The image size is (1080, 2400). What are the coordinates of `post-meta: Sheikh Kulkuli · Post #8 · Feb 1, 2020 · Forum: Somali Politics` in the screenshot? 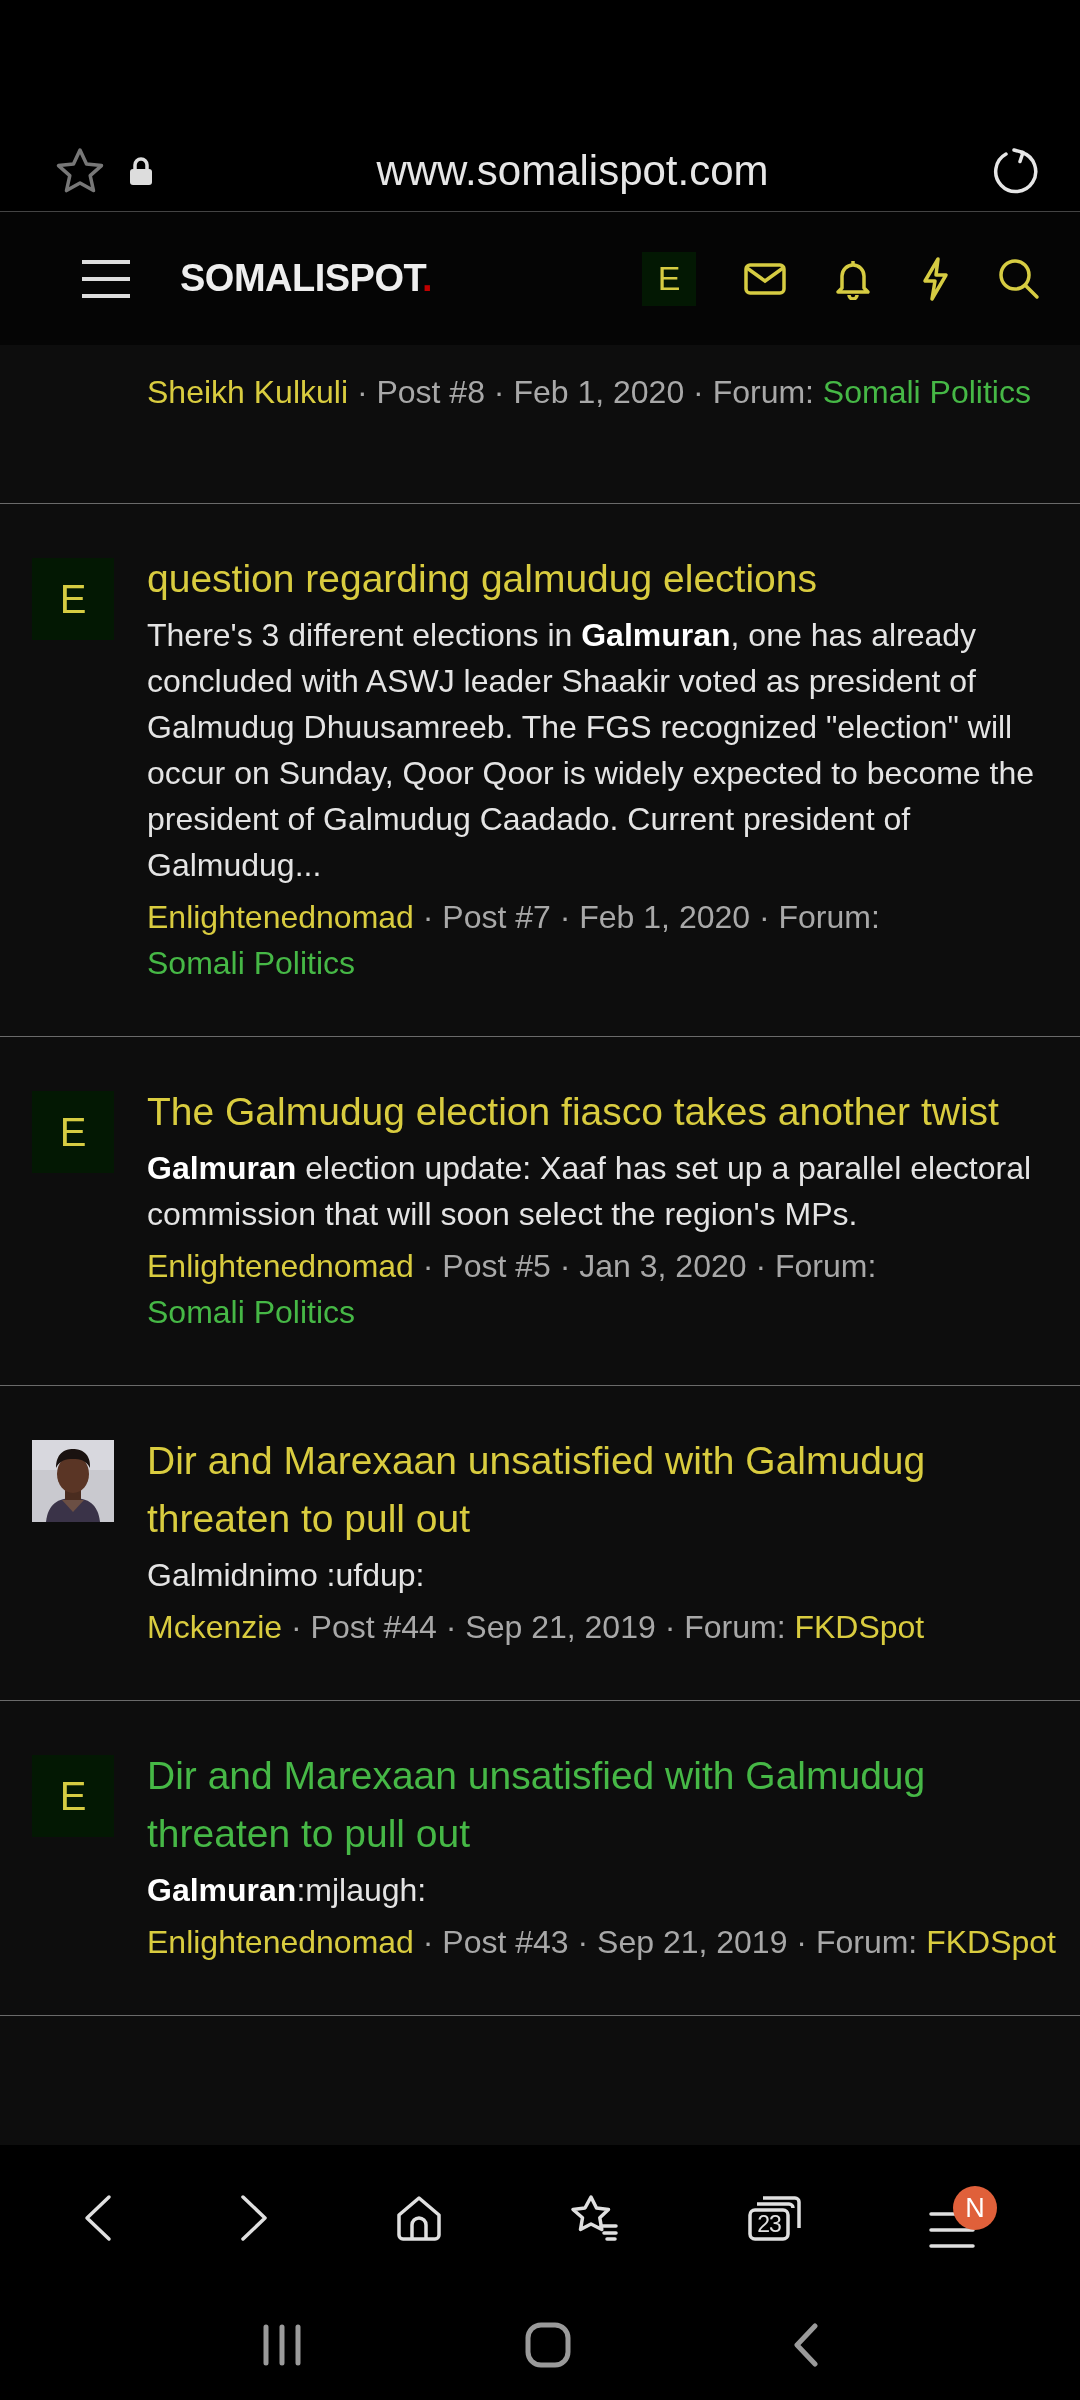 It's located at (589, 392).